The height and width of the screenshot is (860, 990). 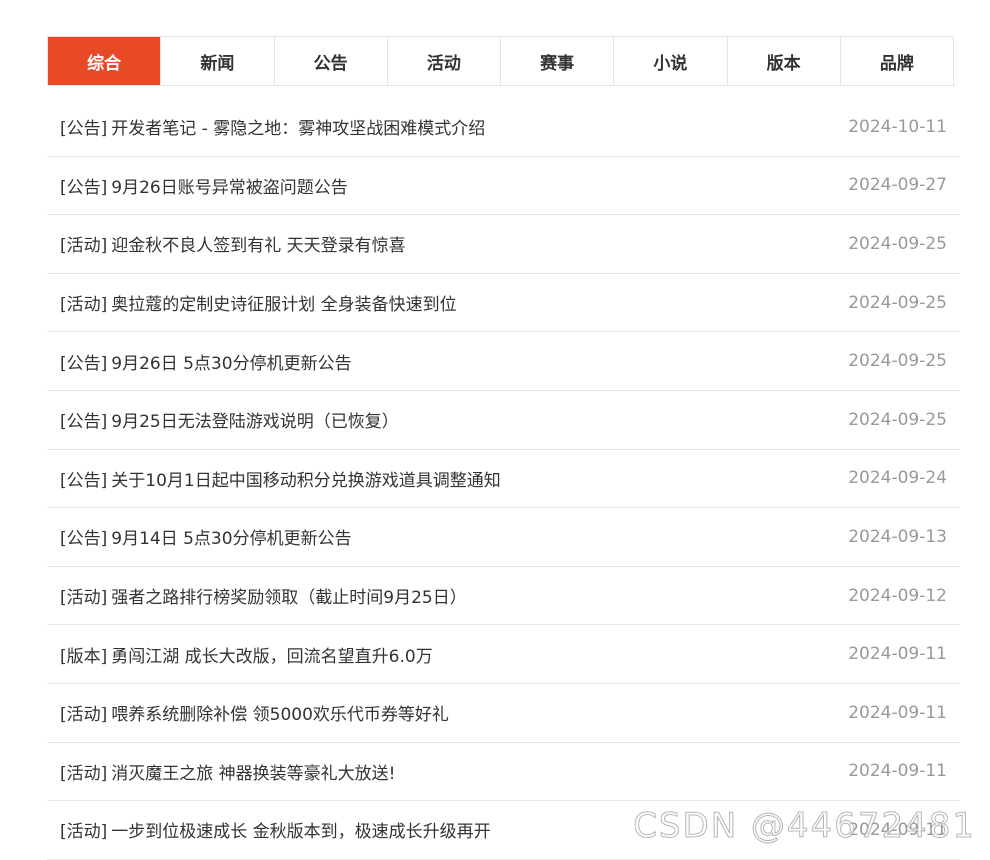 I want to click on news-title-text: 开发者笔记 - 雾隐之地：雾神攻坚战困难模式介绍, so click(x=298, y=129).